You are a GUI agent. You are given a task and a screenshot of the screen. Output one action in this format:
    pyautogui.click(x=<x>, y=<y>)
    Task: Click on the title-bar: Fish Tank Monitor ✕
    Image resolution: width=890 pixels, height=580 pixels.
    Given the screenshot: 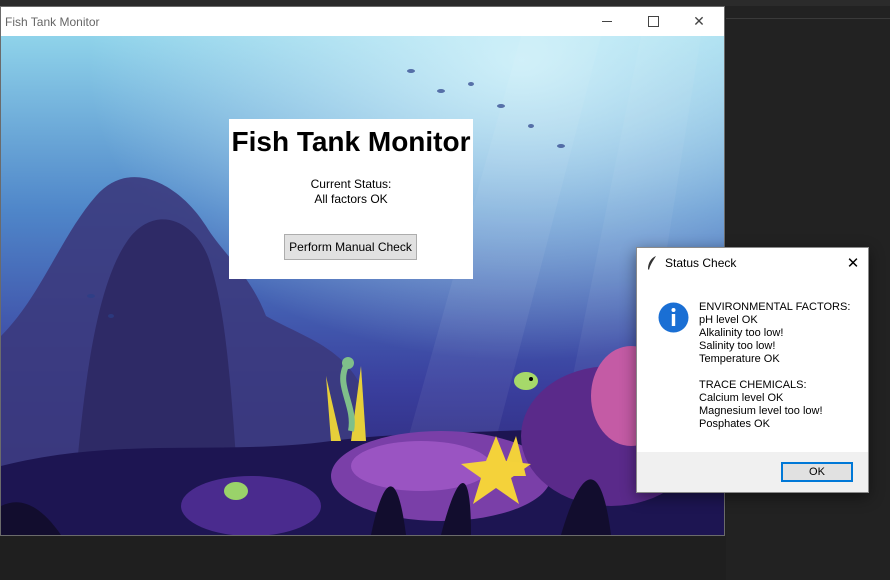 What is the action you would take?
    pyautogui.click(x=362, y=21)
    